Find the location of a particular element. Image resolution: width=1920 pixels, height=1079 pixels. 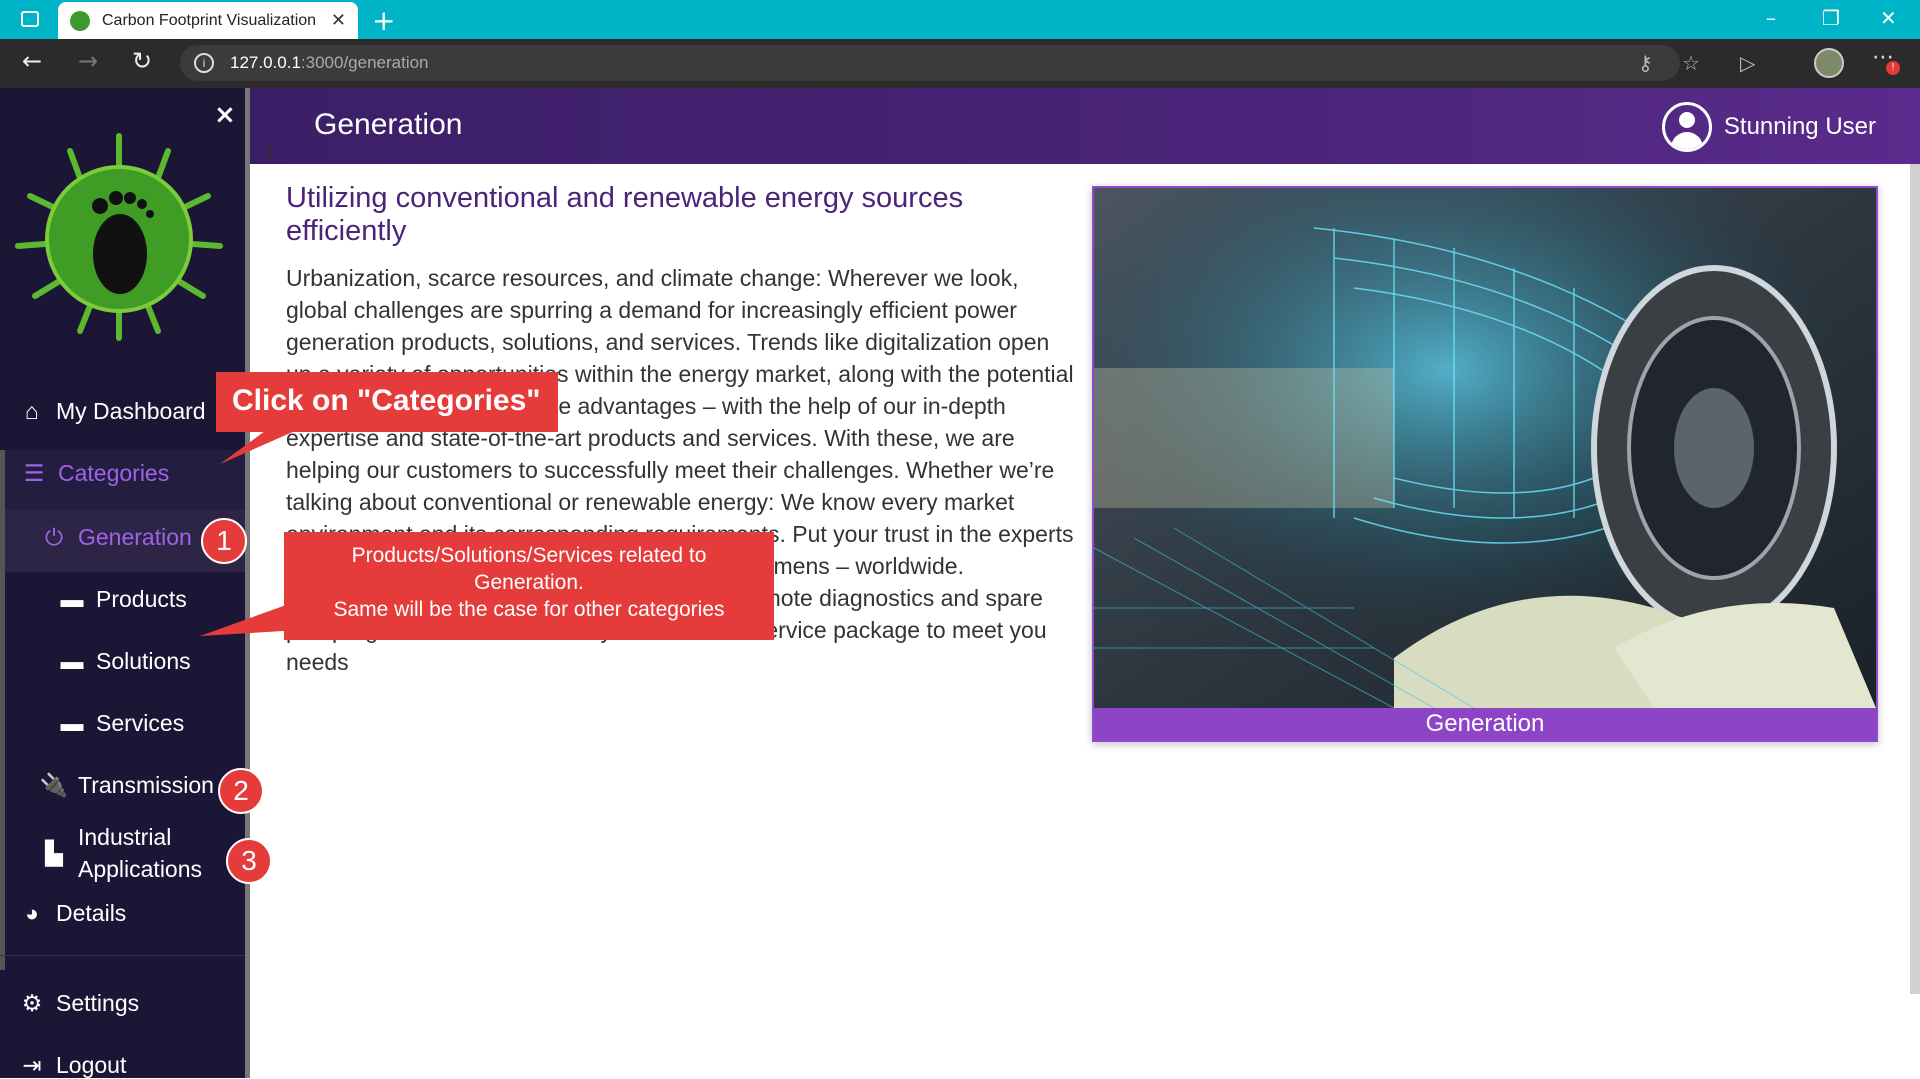

page-header: Generation Stunning User is located at coordinates (1085, 126).